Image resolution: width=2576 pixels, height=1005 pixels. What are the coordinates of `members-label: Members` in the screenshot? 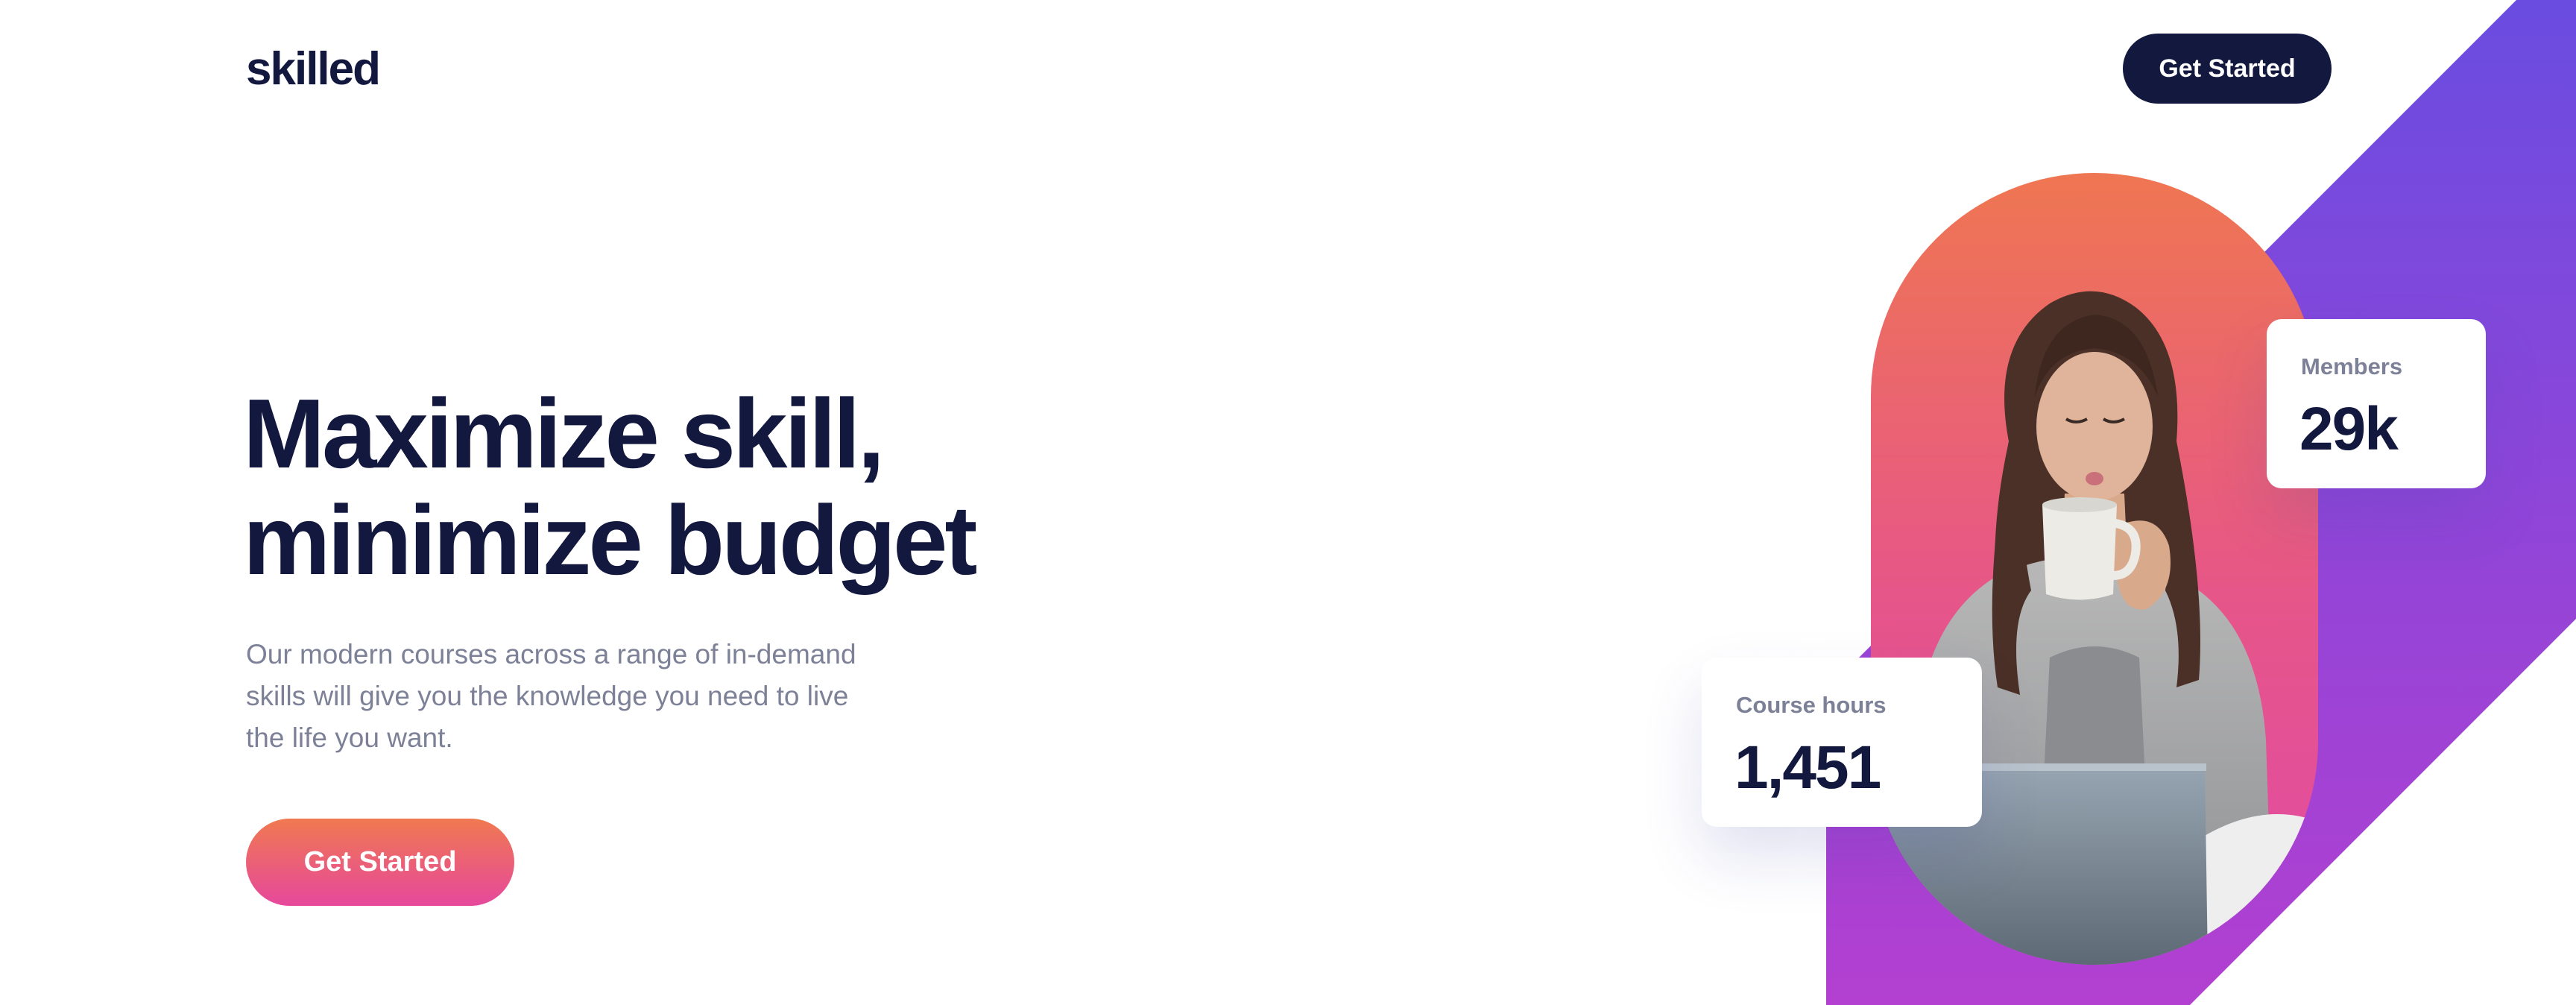 It's located at (2352, 366).